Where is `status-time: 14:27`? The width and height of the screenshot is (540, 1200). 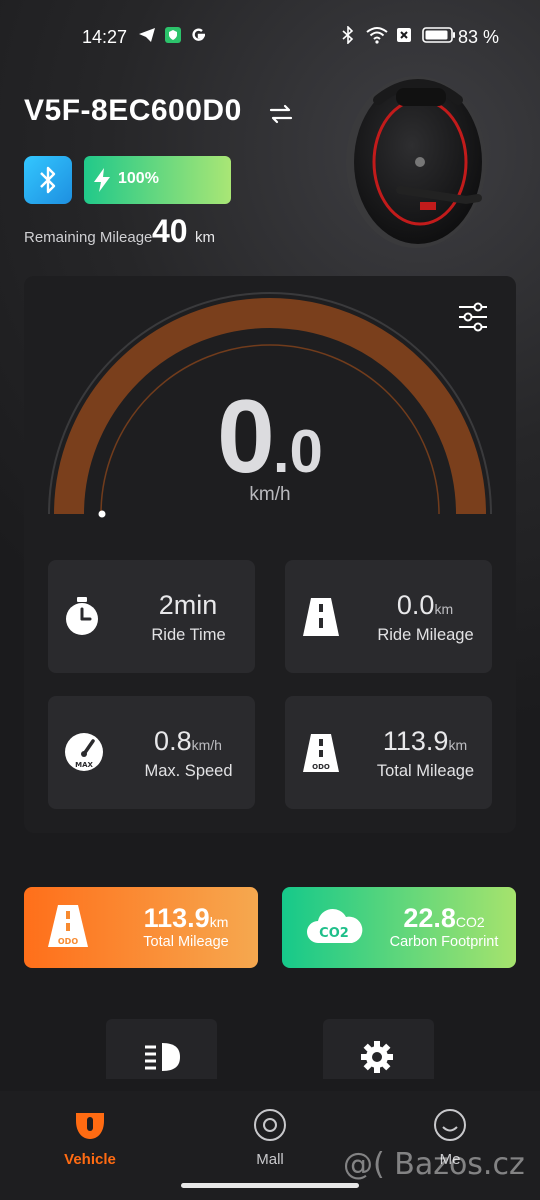 status-time: 14:27 is located at coordinates (105, 37).